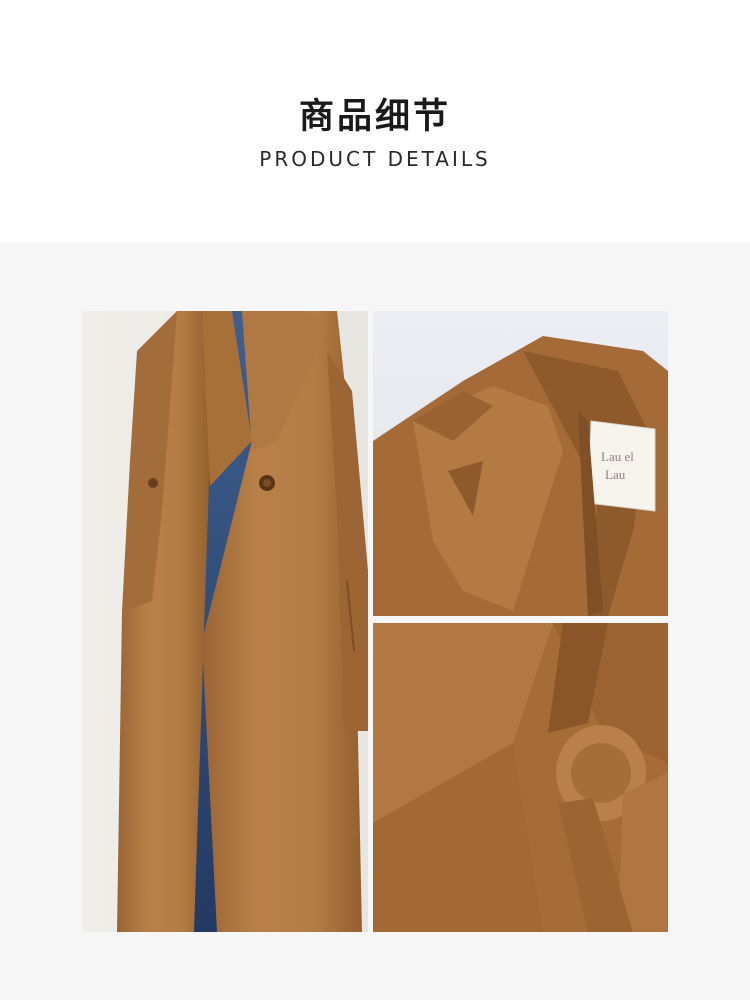 This screenshot has width=750, height=1000. What do you see at coordinates (374, 117) in the screenshot?
I see `section-title-cn: 商品细节` at bounding box center [374, 117].